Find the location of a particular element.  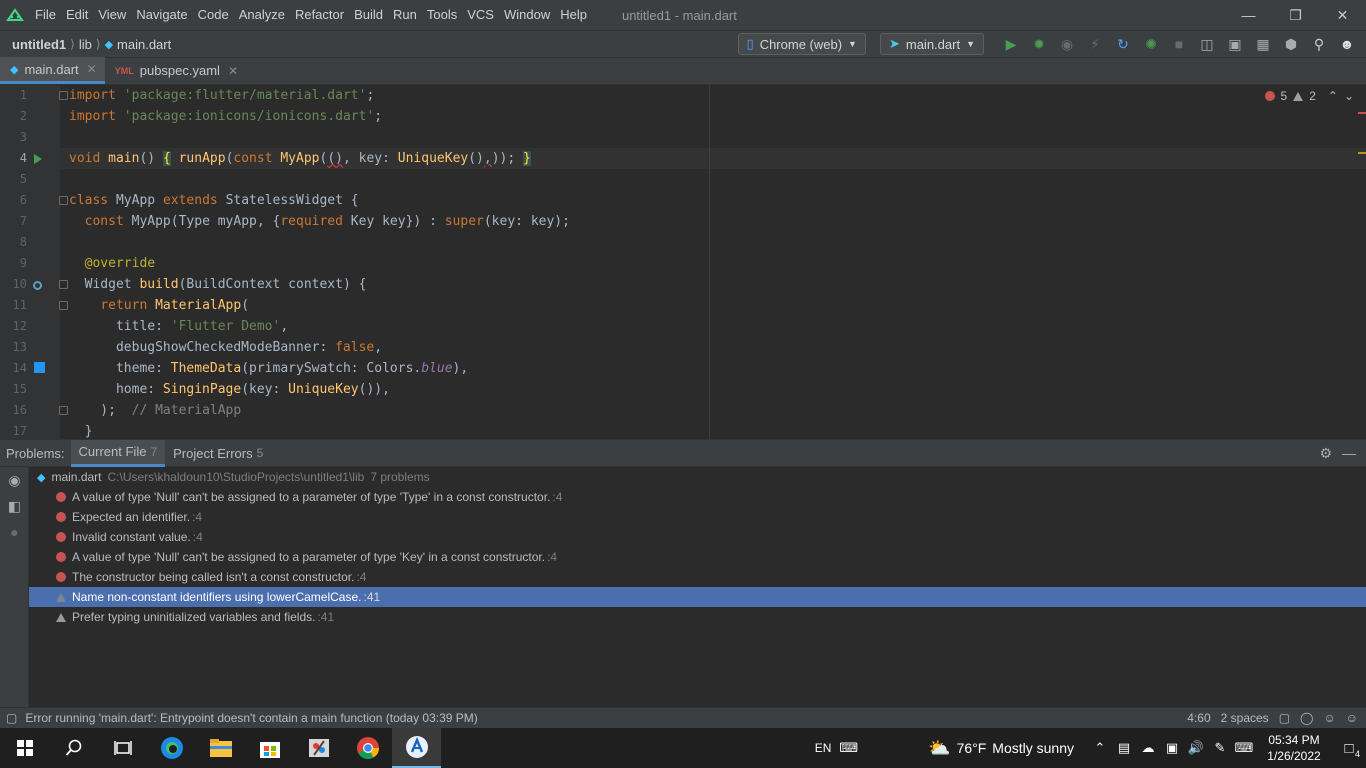

indent-setting: 2 spaces is located at coordinates (1245, 718).